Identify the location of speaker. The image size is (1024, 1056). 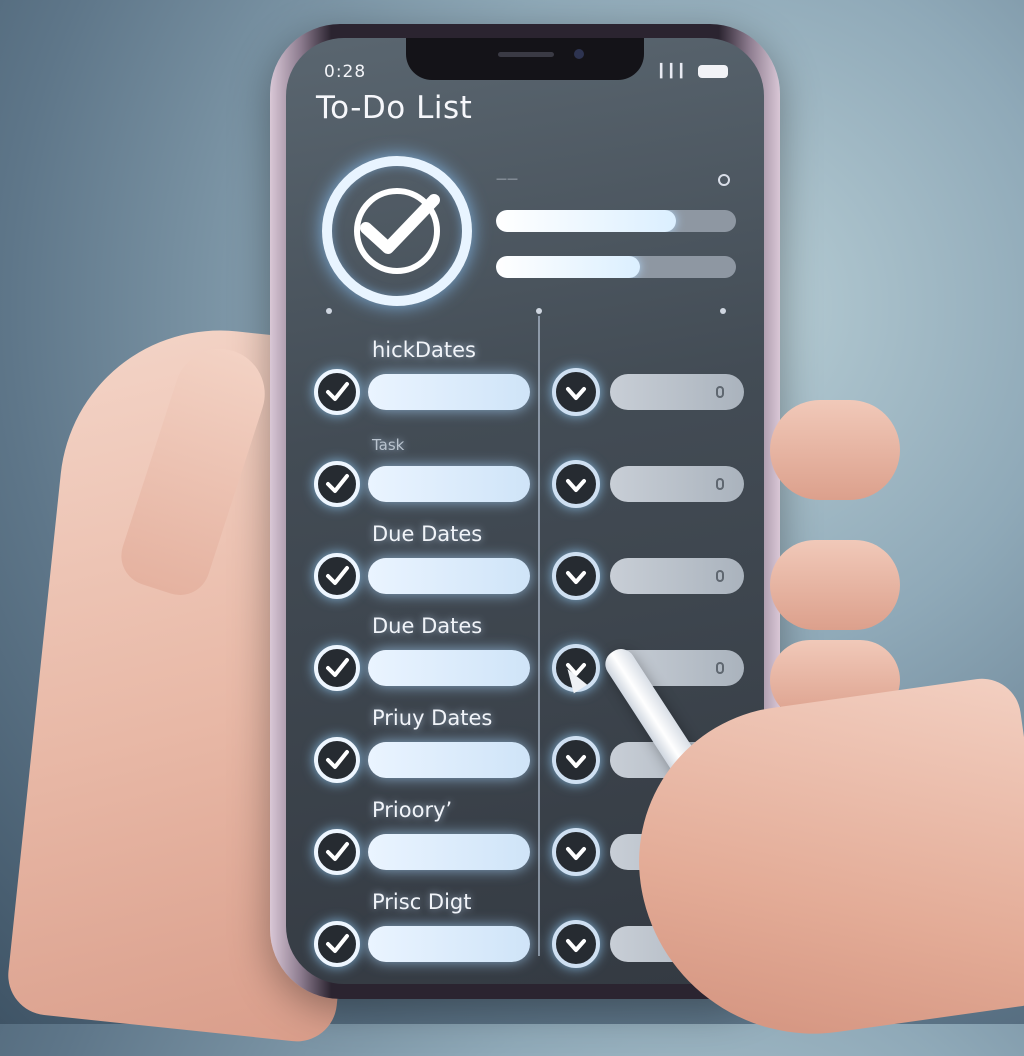
(526, 54).